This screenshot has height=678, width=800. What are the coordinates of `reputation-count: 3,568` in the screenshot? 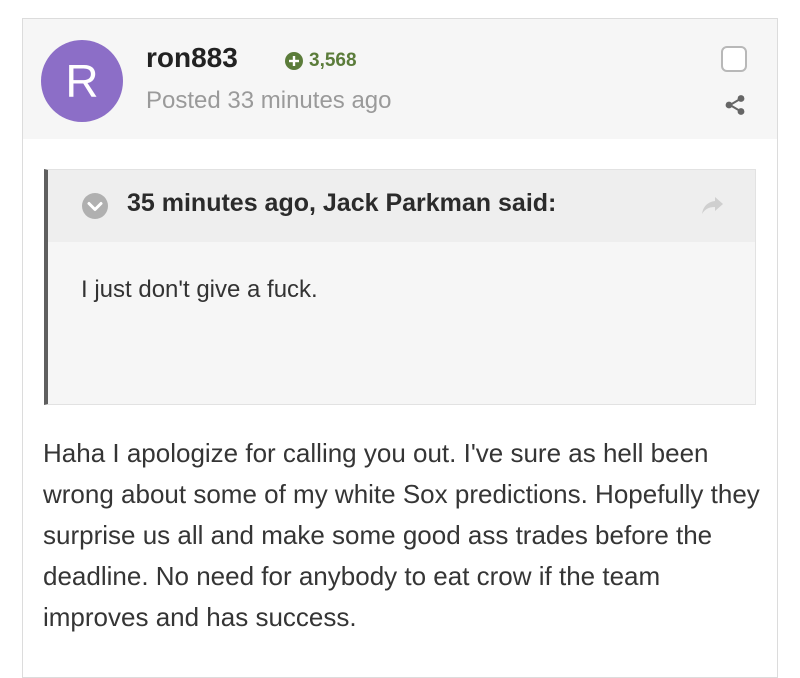 It's located at (333, 60).